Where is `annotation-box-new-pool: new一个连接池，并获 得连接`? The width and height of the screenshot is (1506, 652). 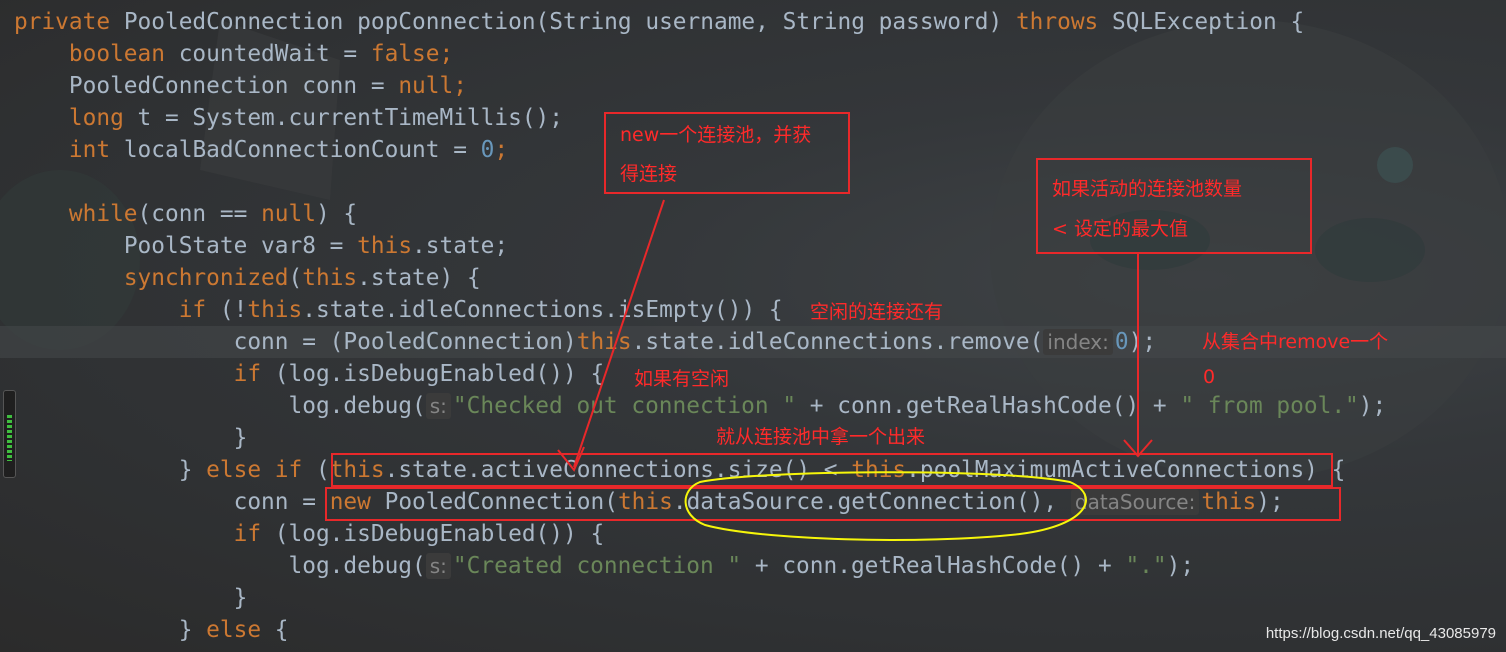 annotation-box-new-pool: new一个连接池，并获 得连接 is located at coordinates (727, 153).